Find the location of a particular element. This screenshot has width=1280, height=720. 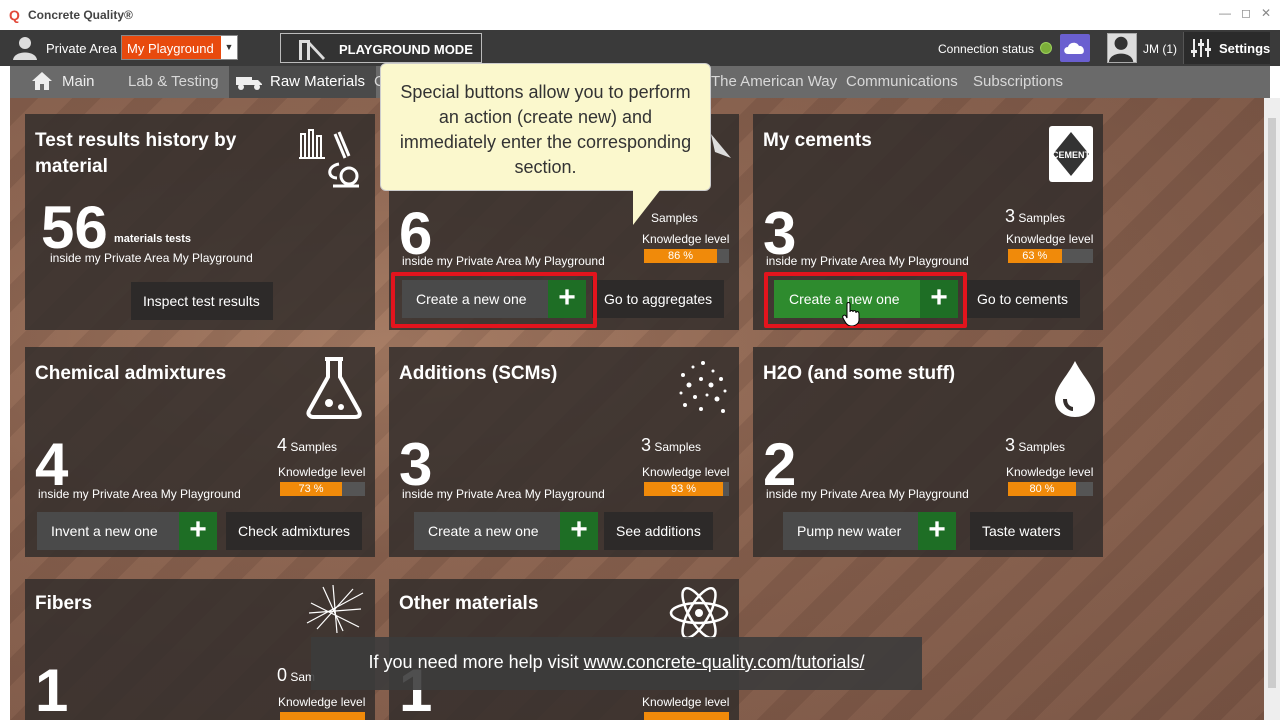

knowledge-level-fill: 63 % is located at coordinates (1035, 256).